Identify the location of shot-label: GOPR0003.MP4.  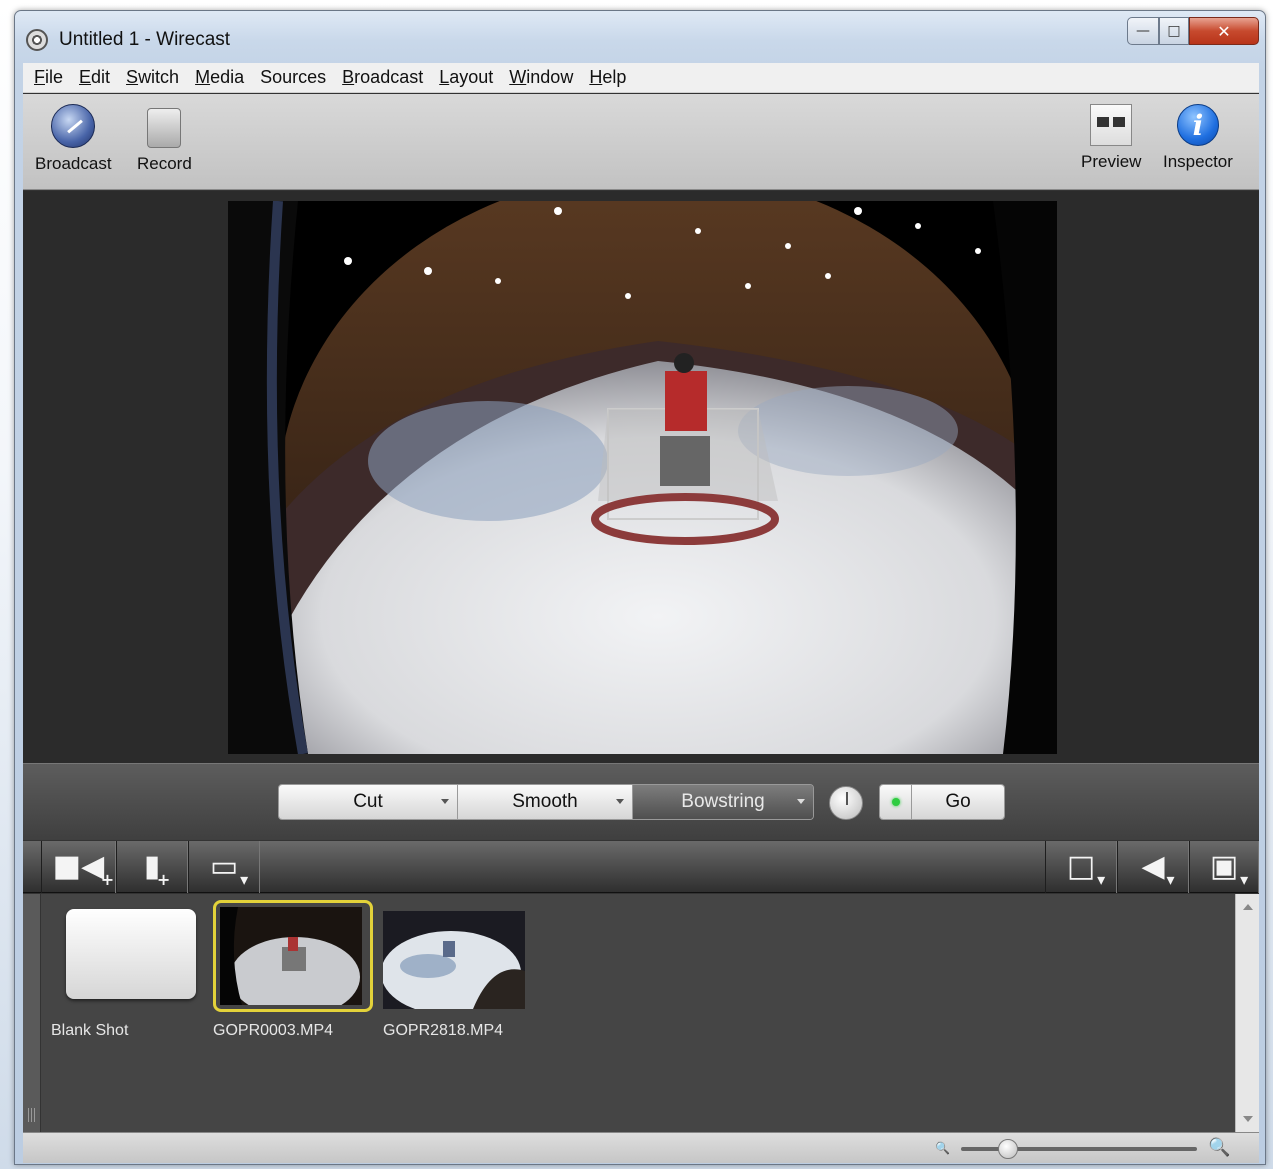
(273, 1030).